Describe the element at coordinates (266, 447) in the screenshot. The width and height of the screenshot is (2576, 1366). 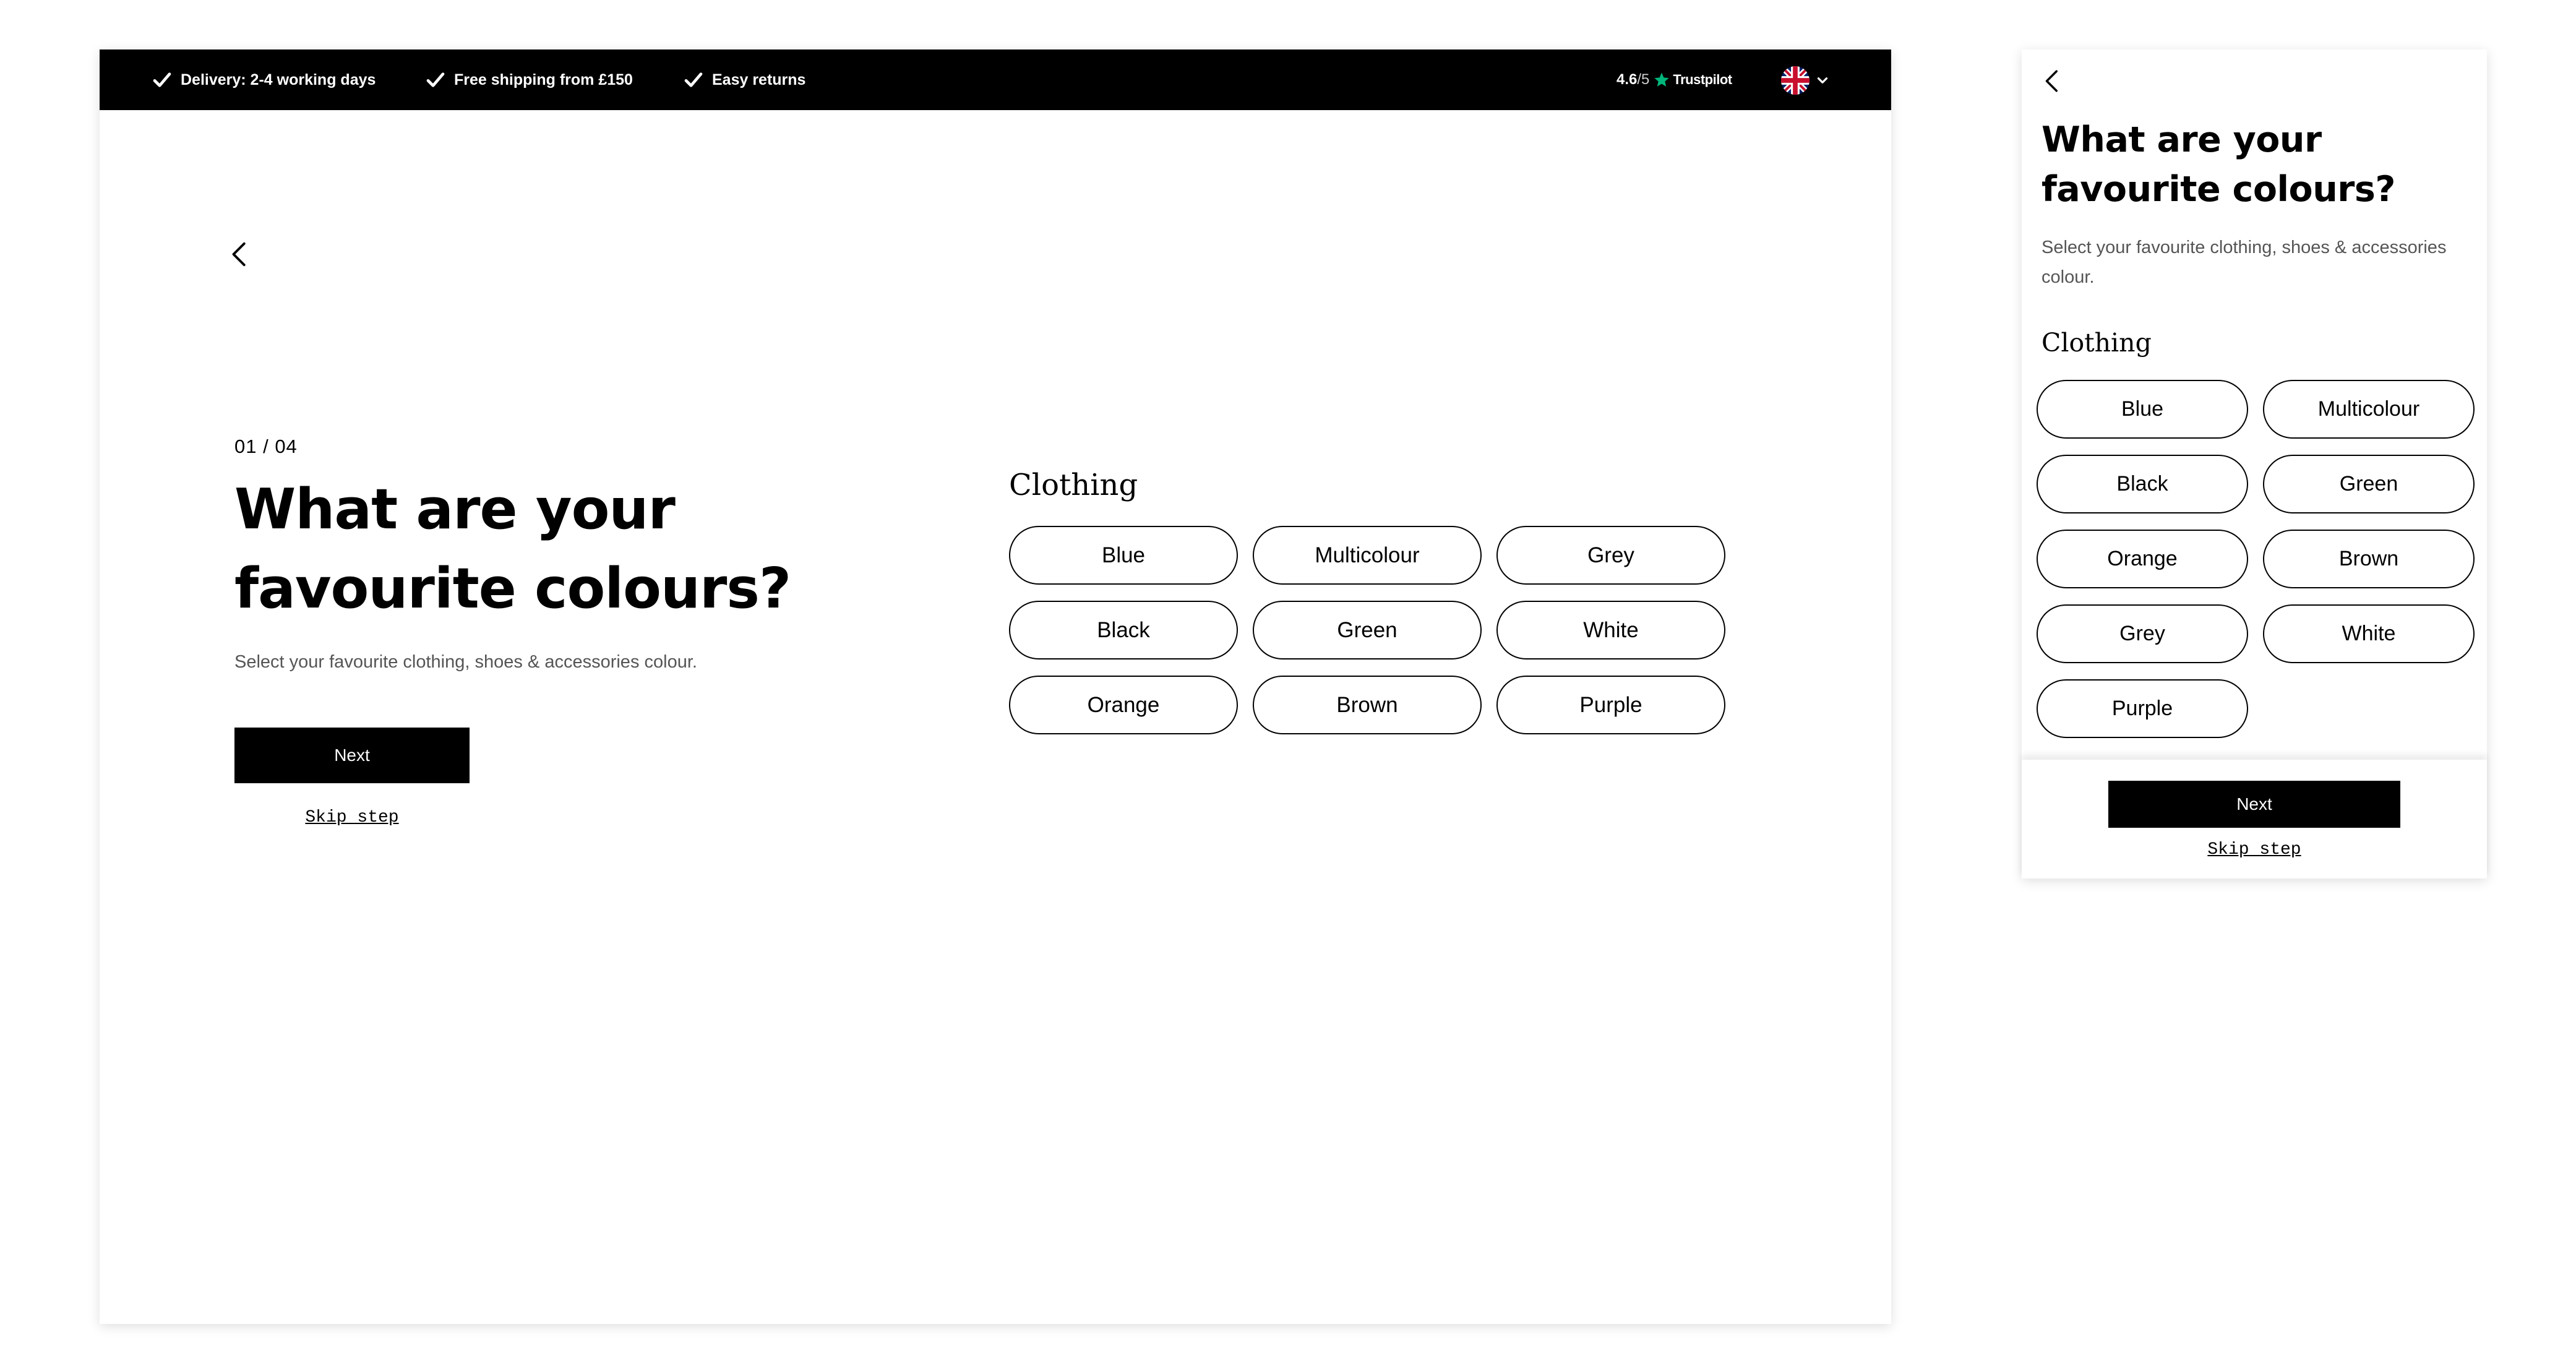
I see `step-counter: 01 / 04` at that location.